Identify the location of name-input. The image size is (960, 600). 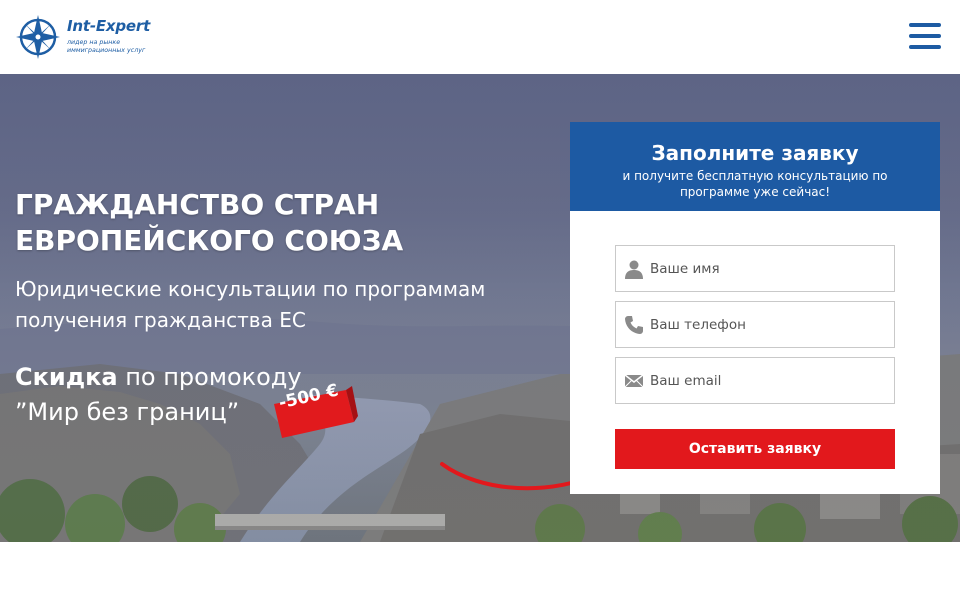
(770, 268).